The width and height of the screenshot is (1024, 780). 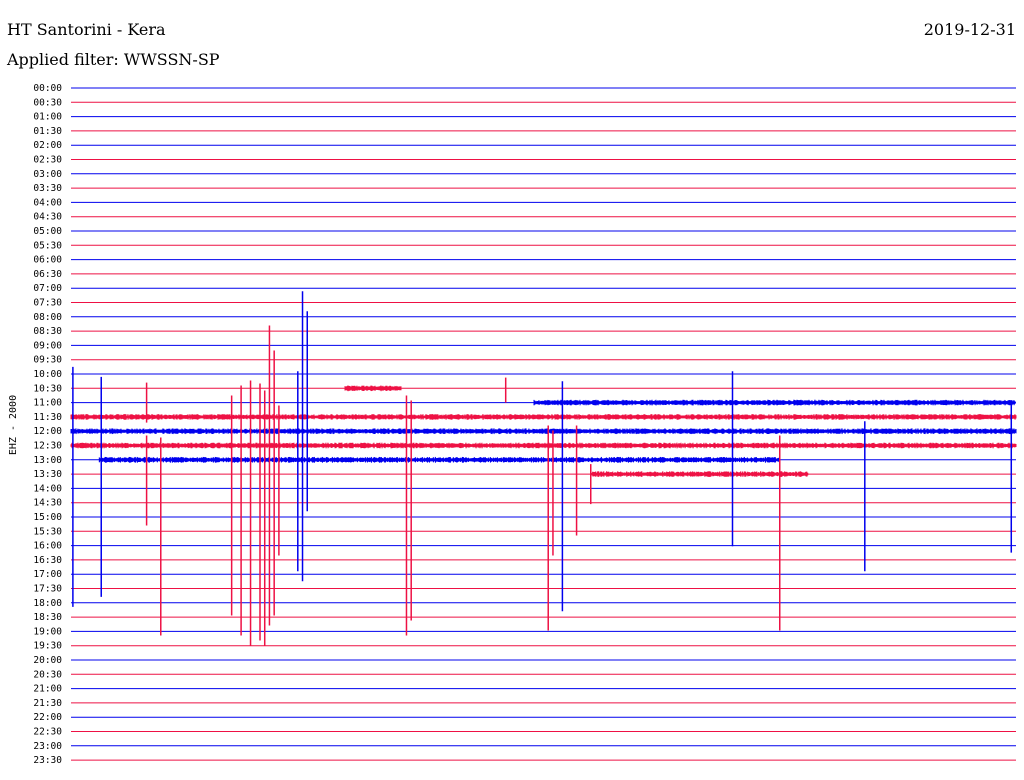 What do you see at coordinates (47, 446) in the screenshot?
I see `time-label: 12:30` at bounding box center [47, 446].